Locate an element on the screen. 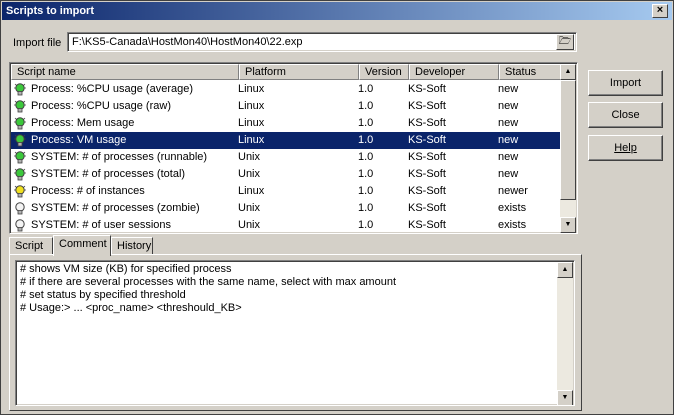 Image resolution: width=674 pixels, height=415 pixels. cell-name: Process: VM usage is located at coordinates (79, 140).